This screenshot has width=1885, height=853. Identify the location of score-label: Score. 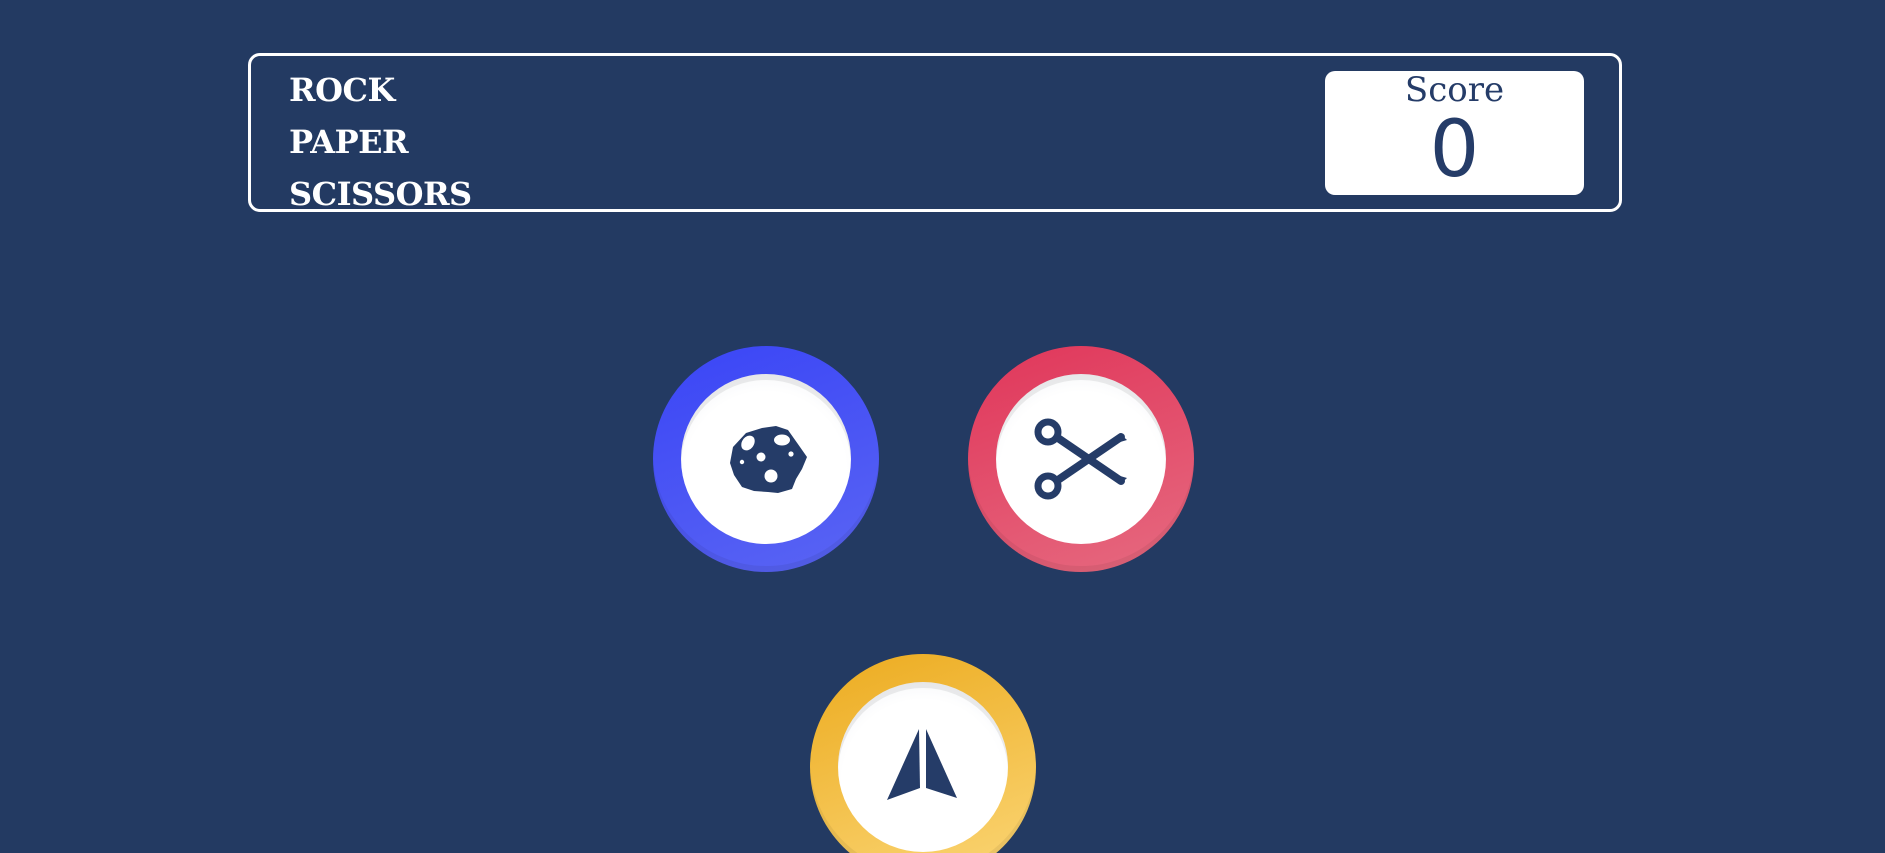
(1454, 90).